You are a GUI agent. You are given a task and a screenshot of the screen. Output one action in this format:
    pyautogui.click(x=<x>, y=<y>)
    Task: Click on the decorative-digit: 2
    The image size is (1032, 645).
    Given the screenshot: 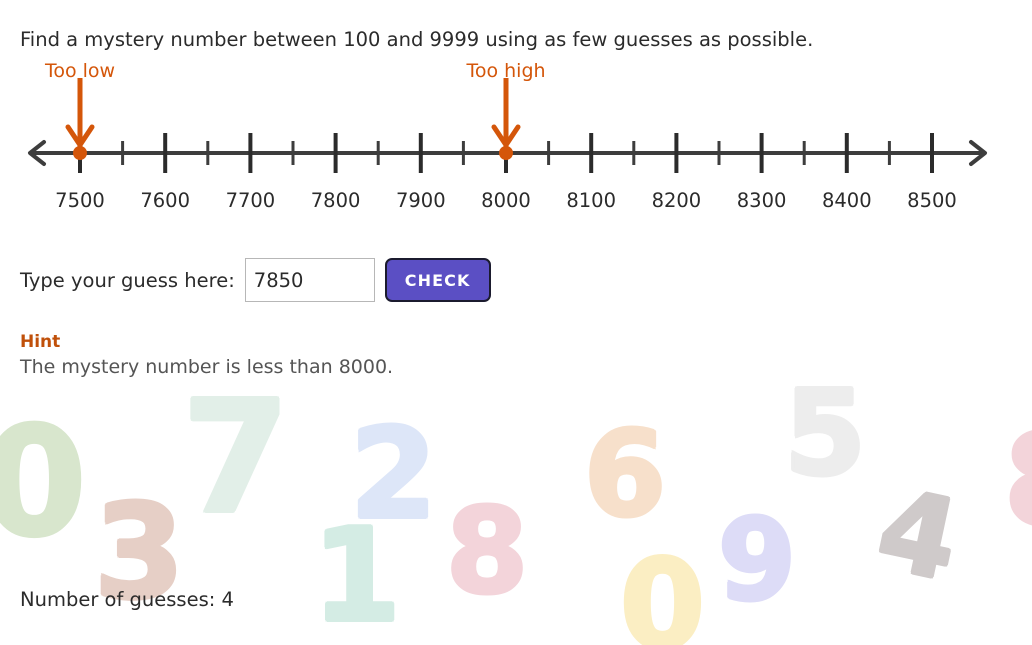 What is the action you would take?
    pyautogui.click(x=394, y=474)
    